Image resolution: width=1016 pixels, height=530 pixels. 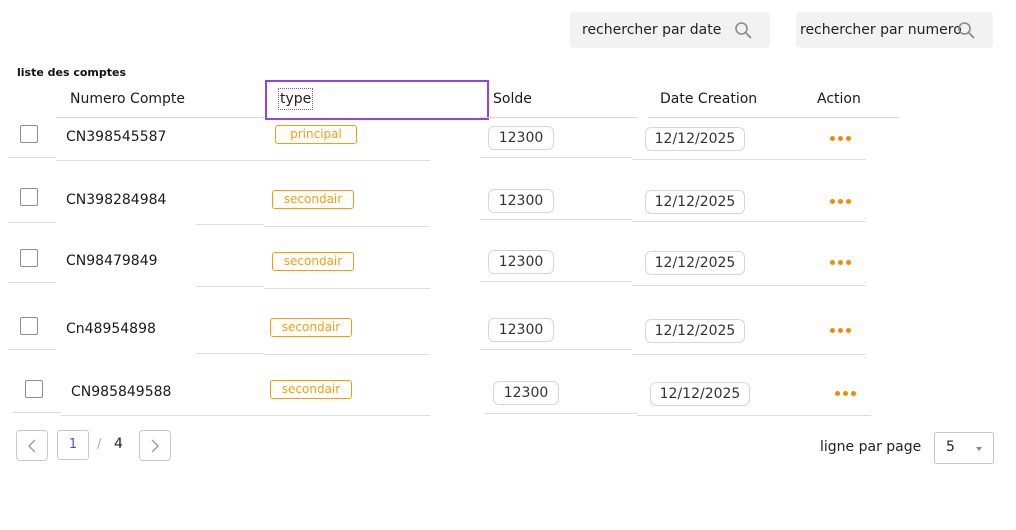 I want to click on list-title: liste des comptes, so click(x=72, y=72).